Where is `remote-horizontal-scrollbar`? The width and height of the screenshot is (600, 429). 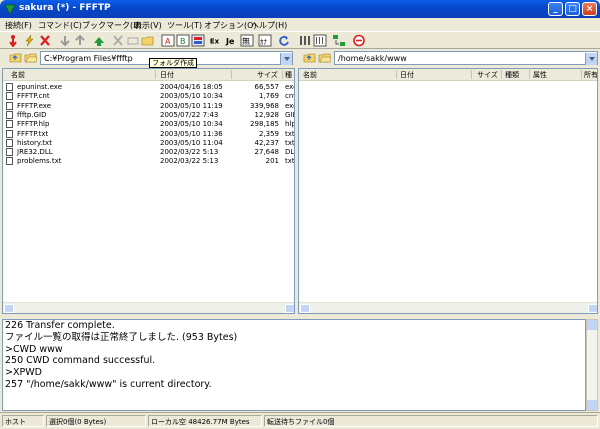 remote-horizontal-scrollbar is located at coordinates (448, 307).